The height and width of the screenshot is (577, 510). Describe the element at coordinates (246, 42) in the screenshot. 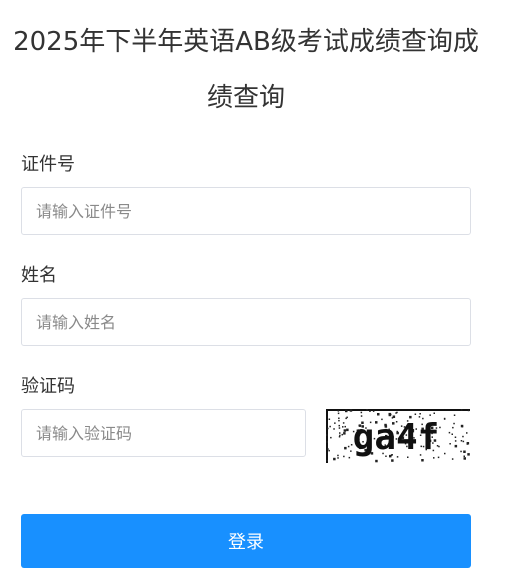

I see `page-title-line-1: 2025年下半年英语AB级考试成绩查询成` at that location.